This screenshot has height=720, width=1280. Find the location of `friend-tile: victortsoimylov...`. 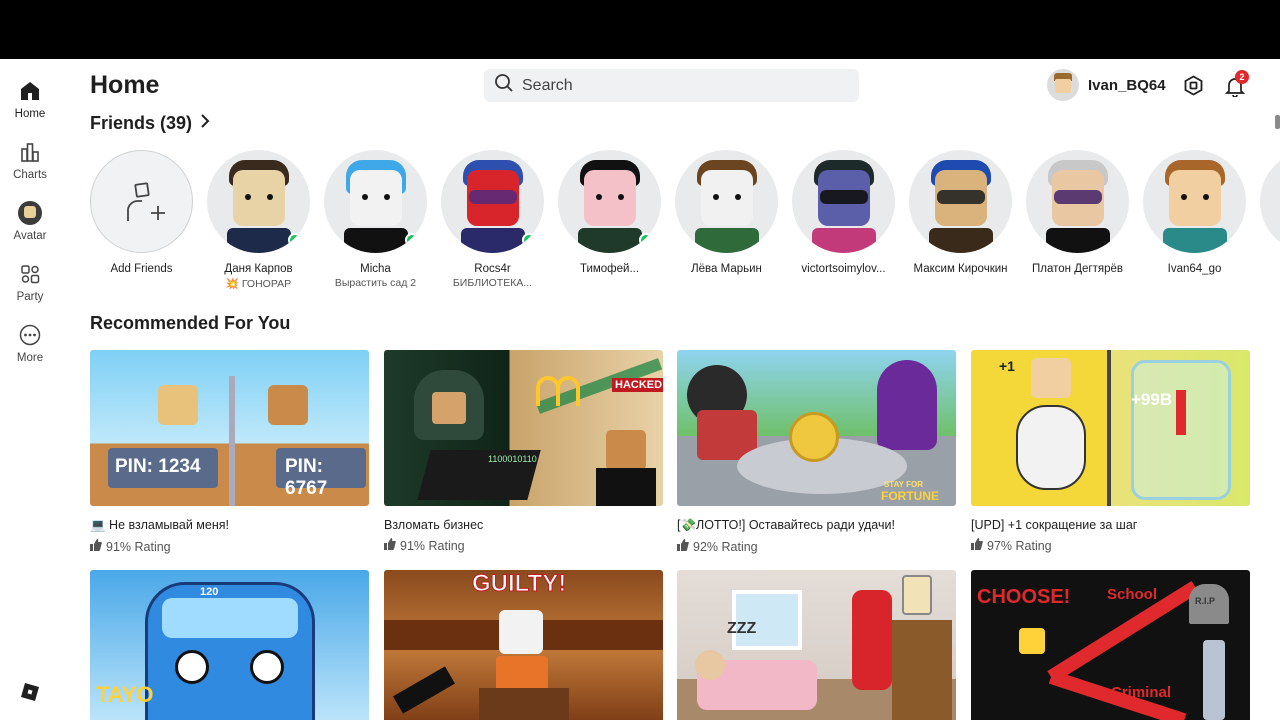

friend-tile: victortsoimylov... is located at coordinates (843, 212).